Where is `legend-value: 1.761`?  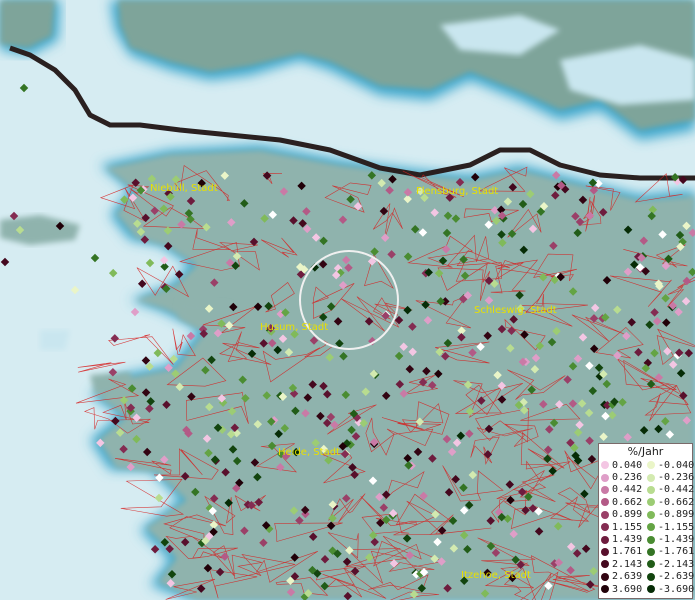
legend-value: 1.761 is located at coordinates (627, 552).